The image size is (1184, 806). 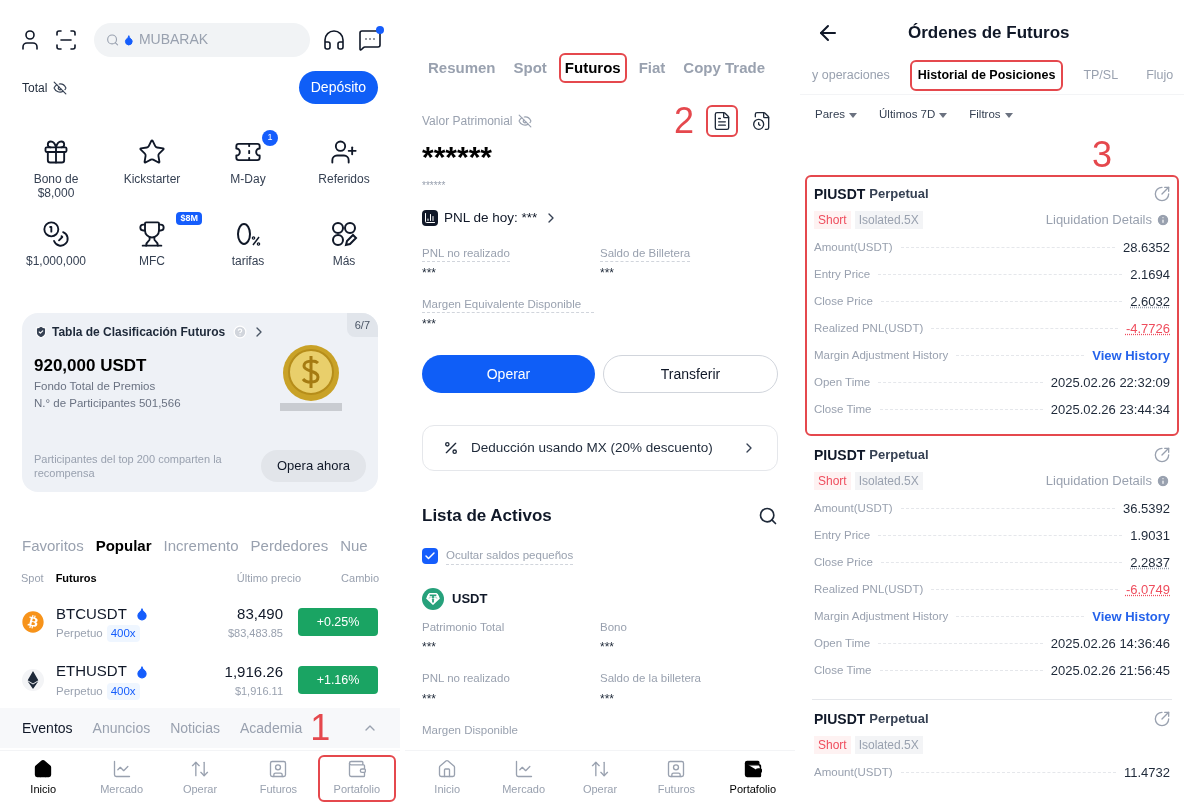 What do you see at coordinates (91, 614) in the screenshot?
I see `pair-symbol: BTCUSDT` at bounding box center [91, 614].